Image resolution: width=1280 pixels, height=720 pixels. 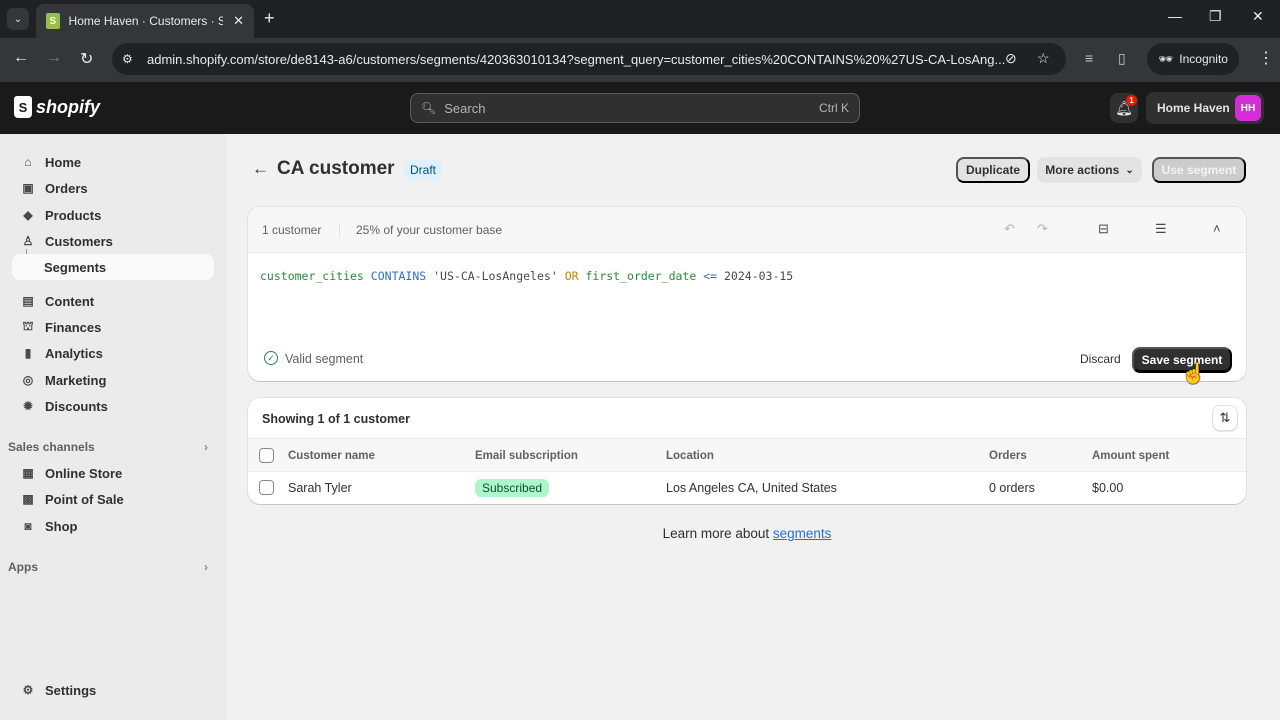 What do you see at coordinates (320, 488) in the screenshot?
I see `customer-name: Sarah Tyler` at bounding box center [320, 488].